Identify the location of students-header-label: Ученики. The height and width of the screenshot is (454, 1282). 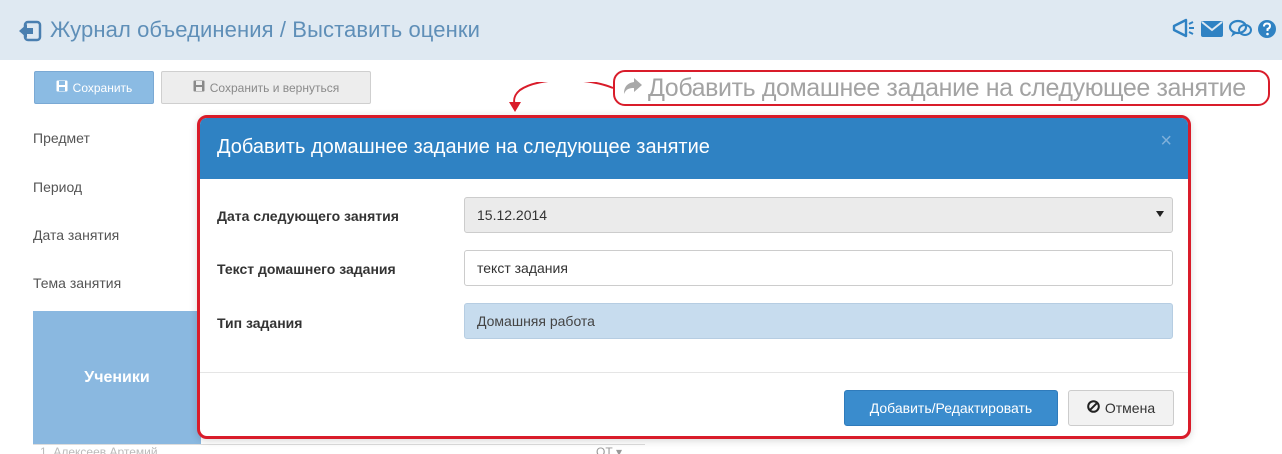
(117, 377).